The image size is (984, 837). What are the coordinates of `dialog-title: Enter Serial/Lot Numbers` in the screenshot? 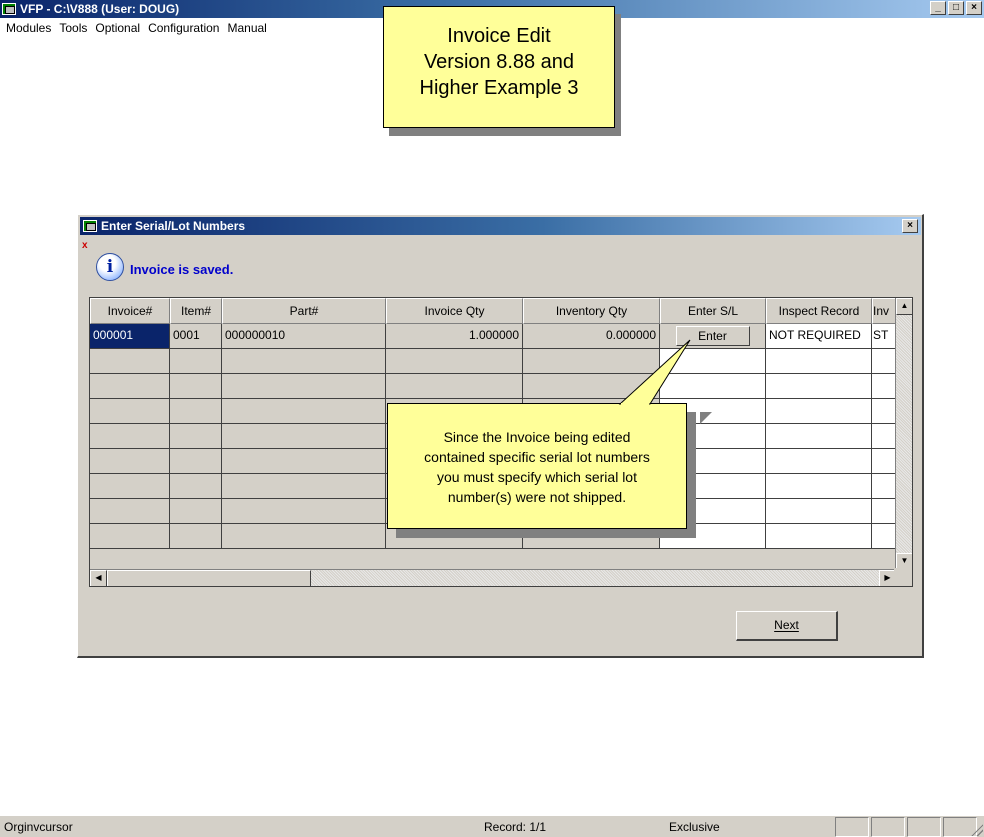 It's located at (173, 226).